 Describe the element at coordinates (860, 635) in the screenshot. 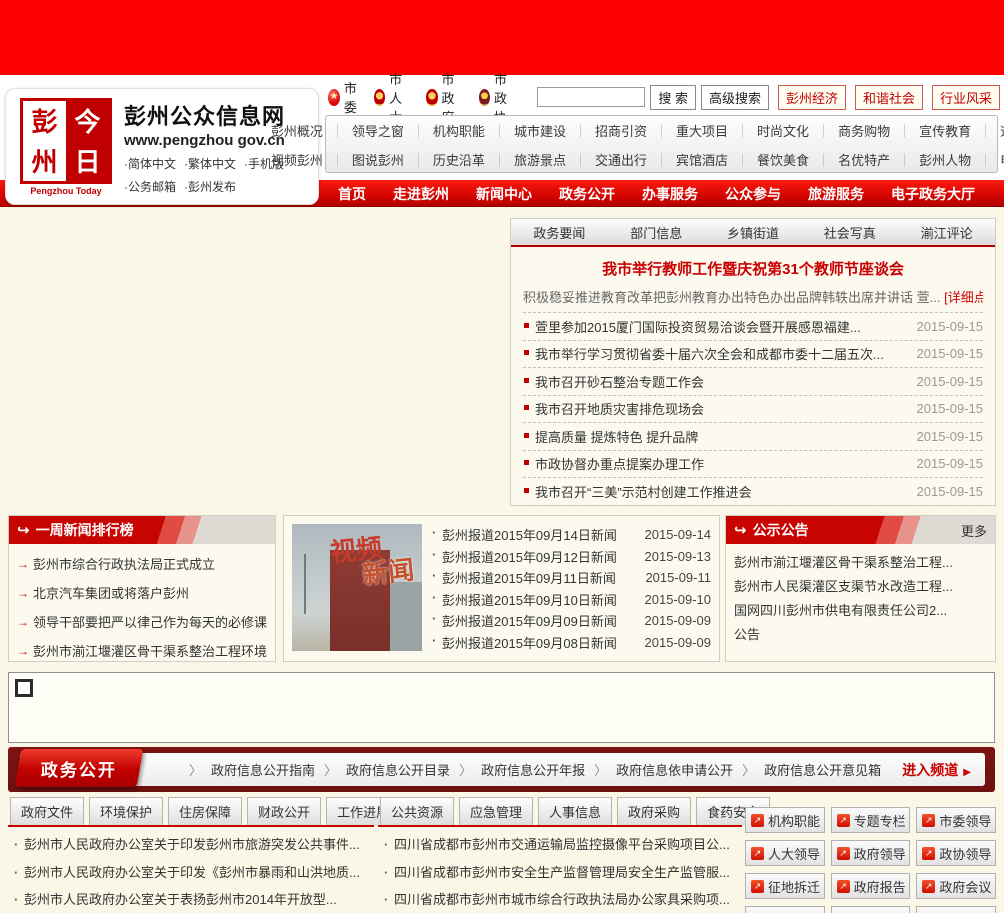

I see `notice-list-item: 公告` at that location.